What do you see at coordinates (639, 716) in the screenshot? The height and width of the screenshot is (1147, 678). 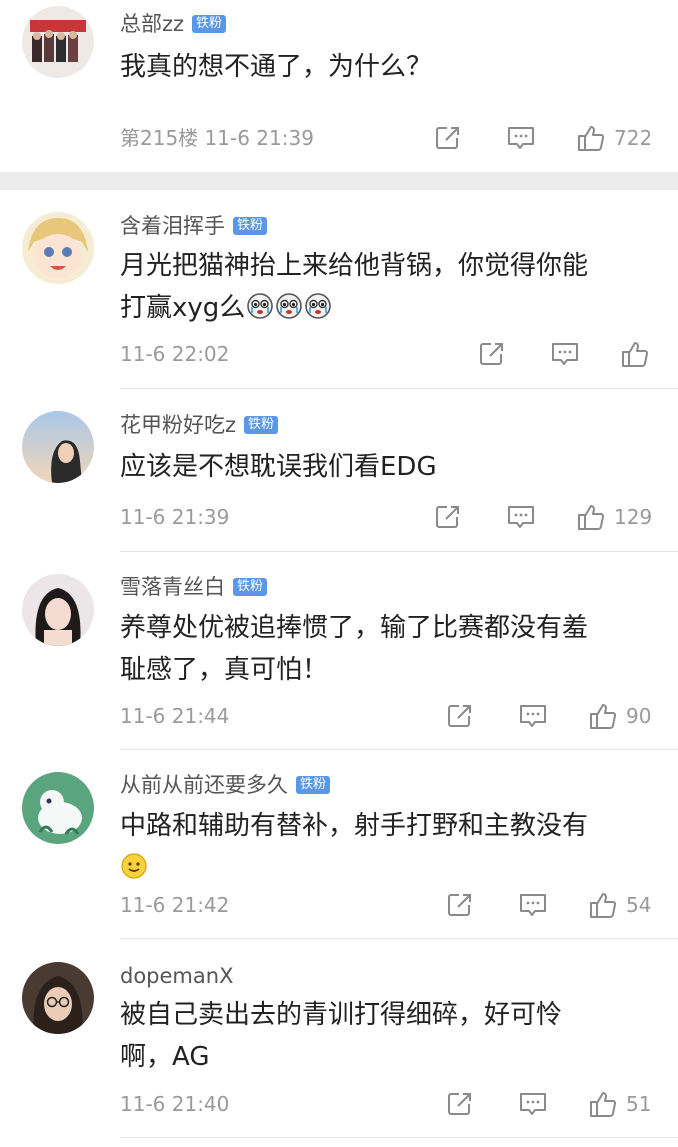 I see `like-count: 90` at bounding box center [639, 716].